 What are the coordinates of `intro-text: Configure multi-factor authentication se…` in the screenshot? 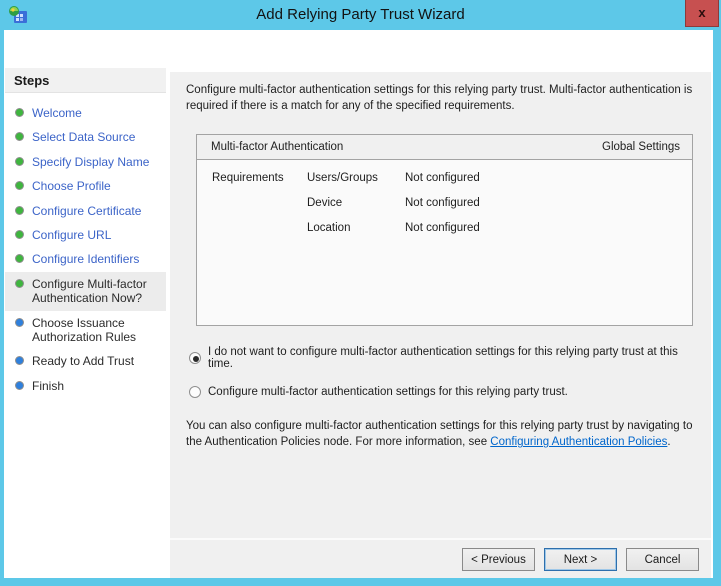 It's located at (439, 98).